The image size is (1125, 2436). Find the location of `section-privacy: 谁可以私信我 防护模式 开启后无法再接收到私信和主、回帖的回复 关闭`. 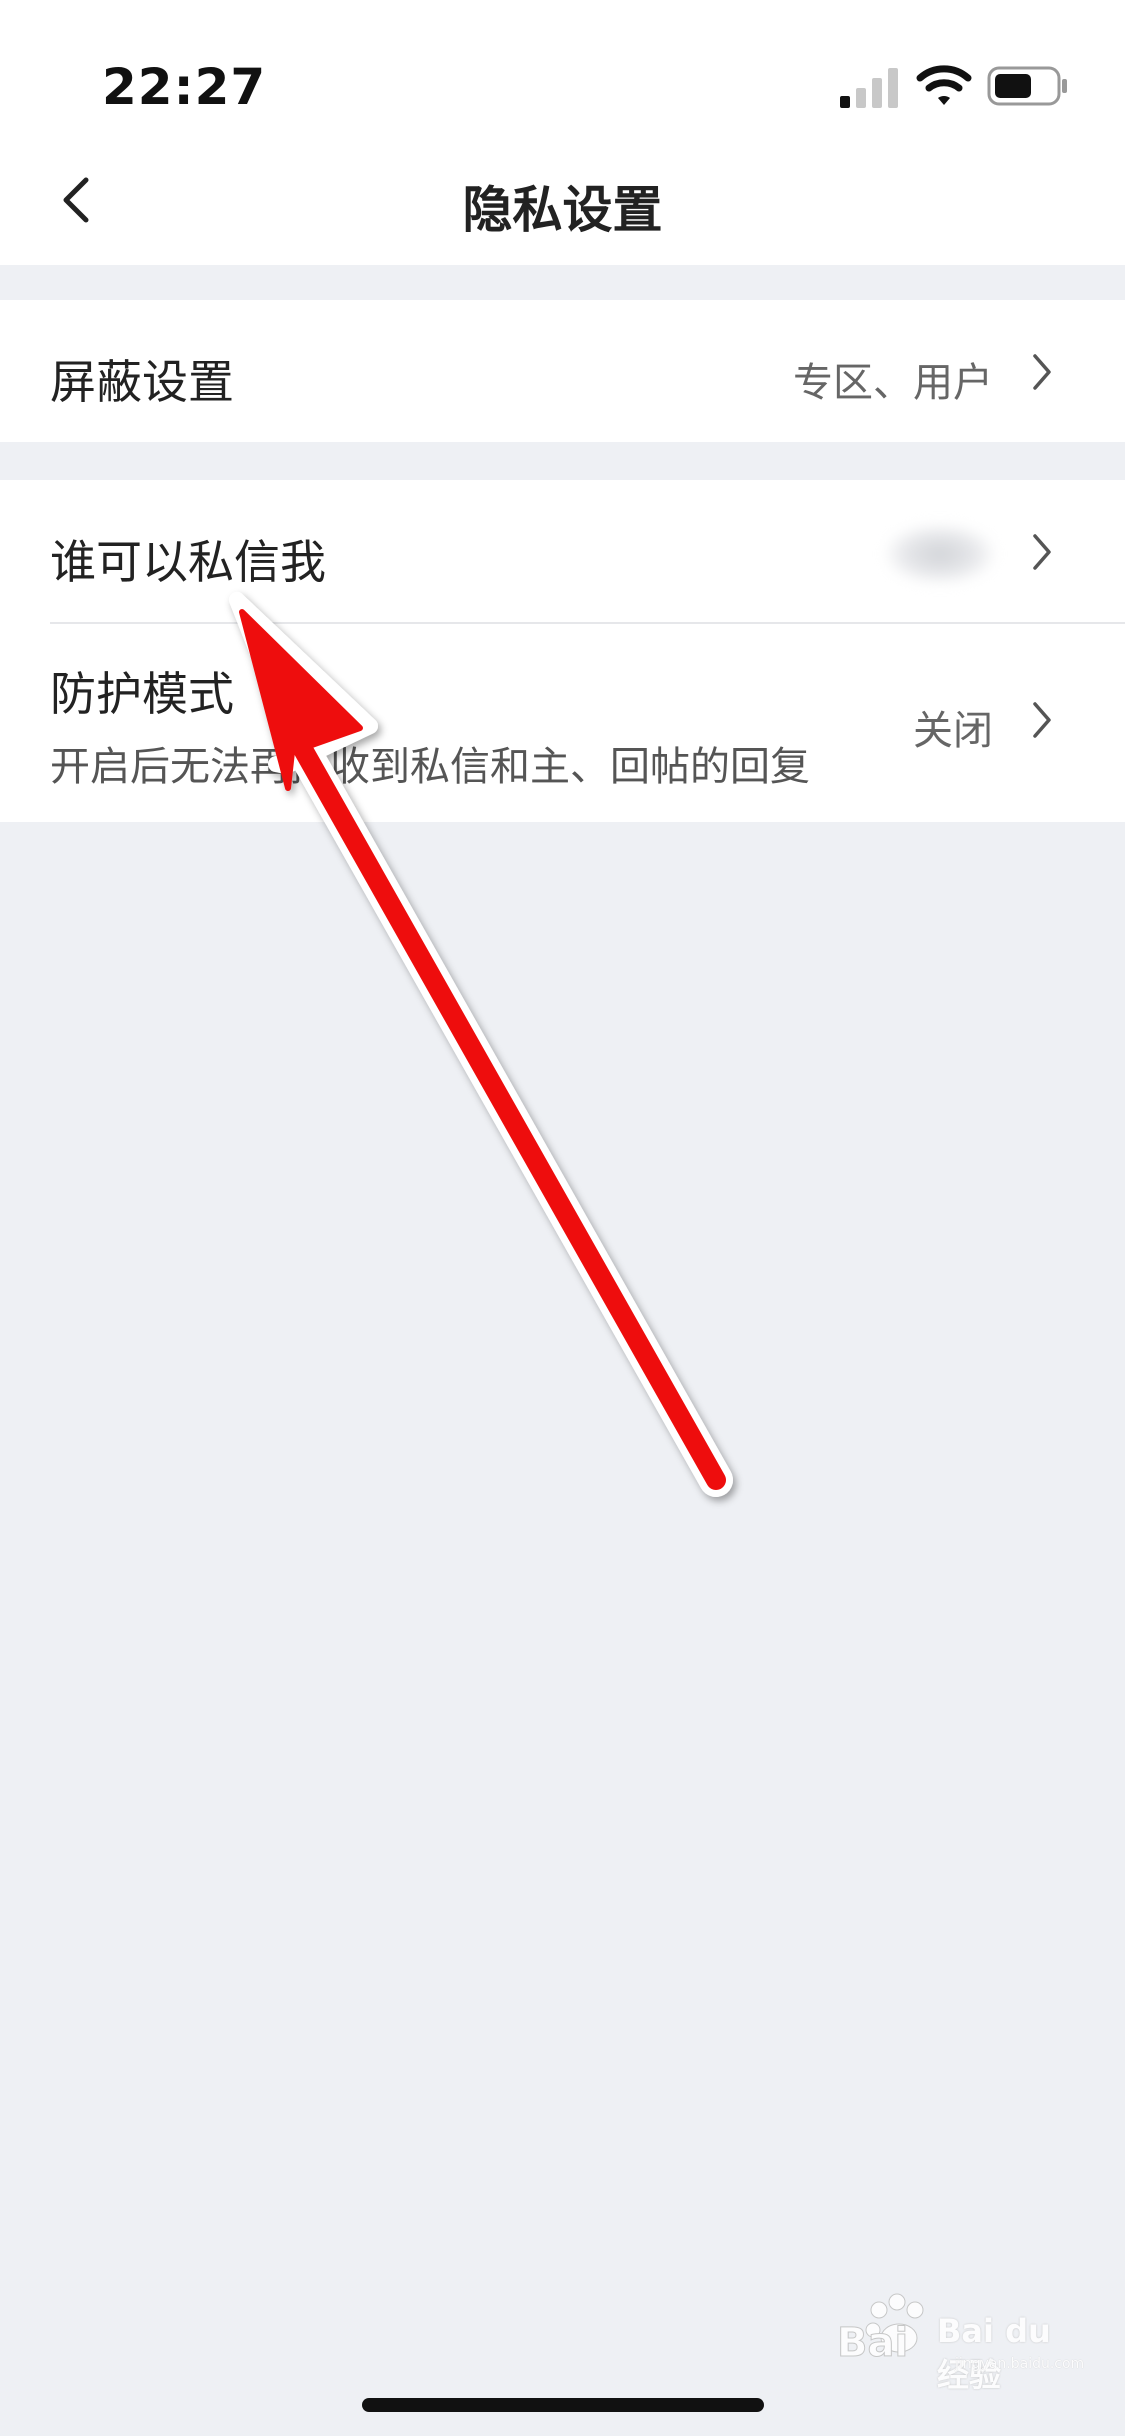

section-privacy: 谁可以私信我 防护模式 开启后无法再接收到私信和主、回帖的回复 关闭 is located at coordinates (562, 651).